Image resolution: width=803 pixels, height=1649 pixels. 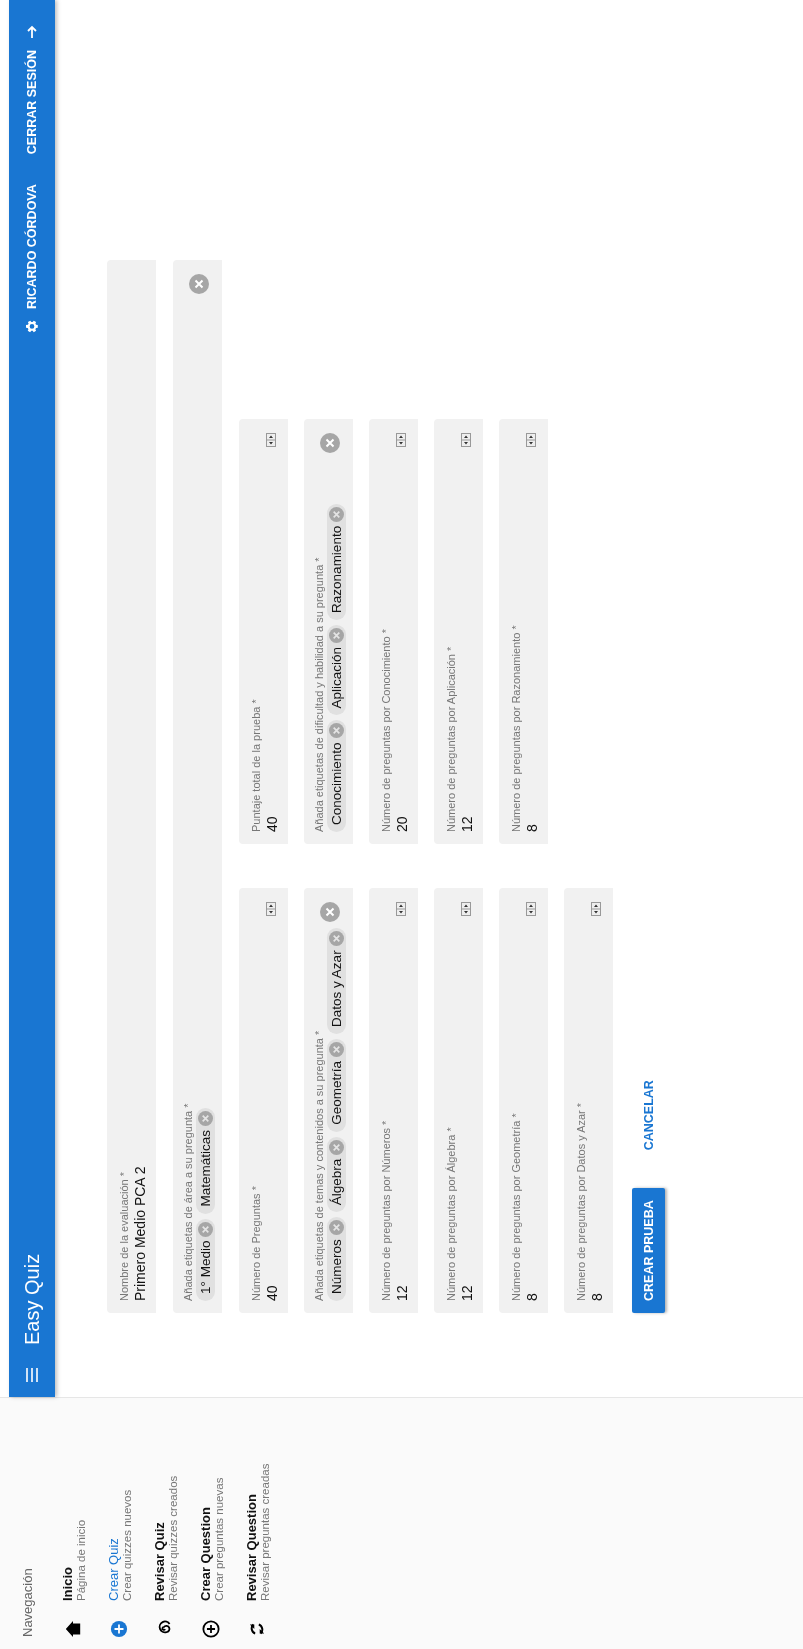 What do you see at coordinates (458, 631) in the screenshot?
I see `input-field: Número de preguntas por Aplicación * 12` at bounding box center [458, 631].